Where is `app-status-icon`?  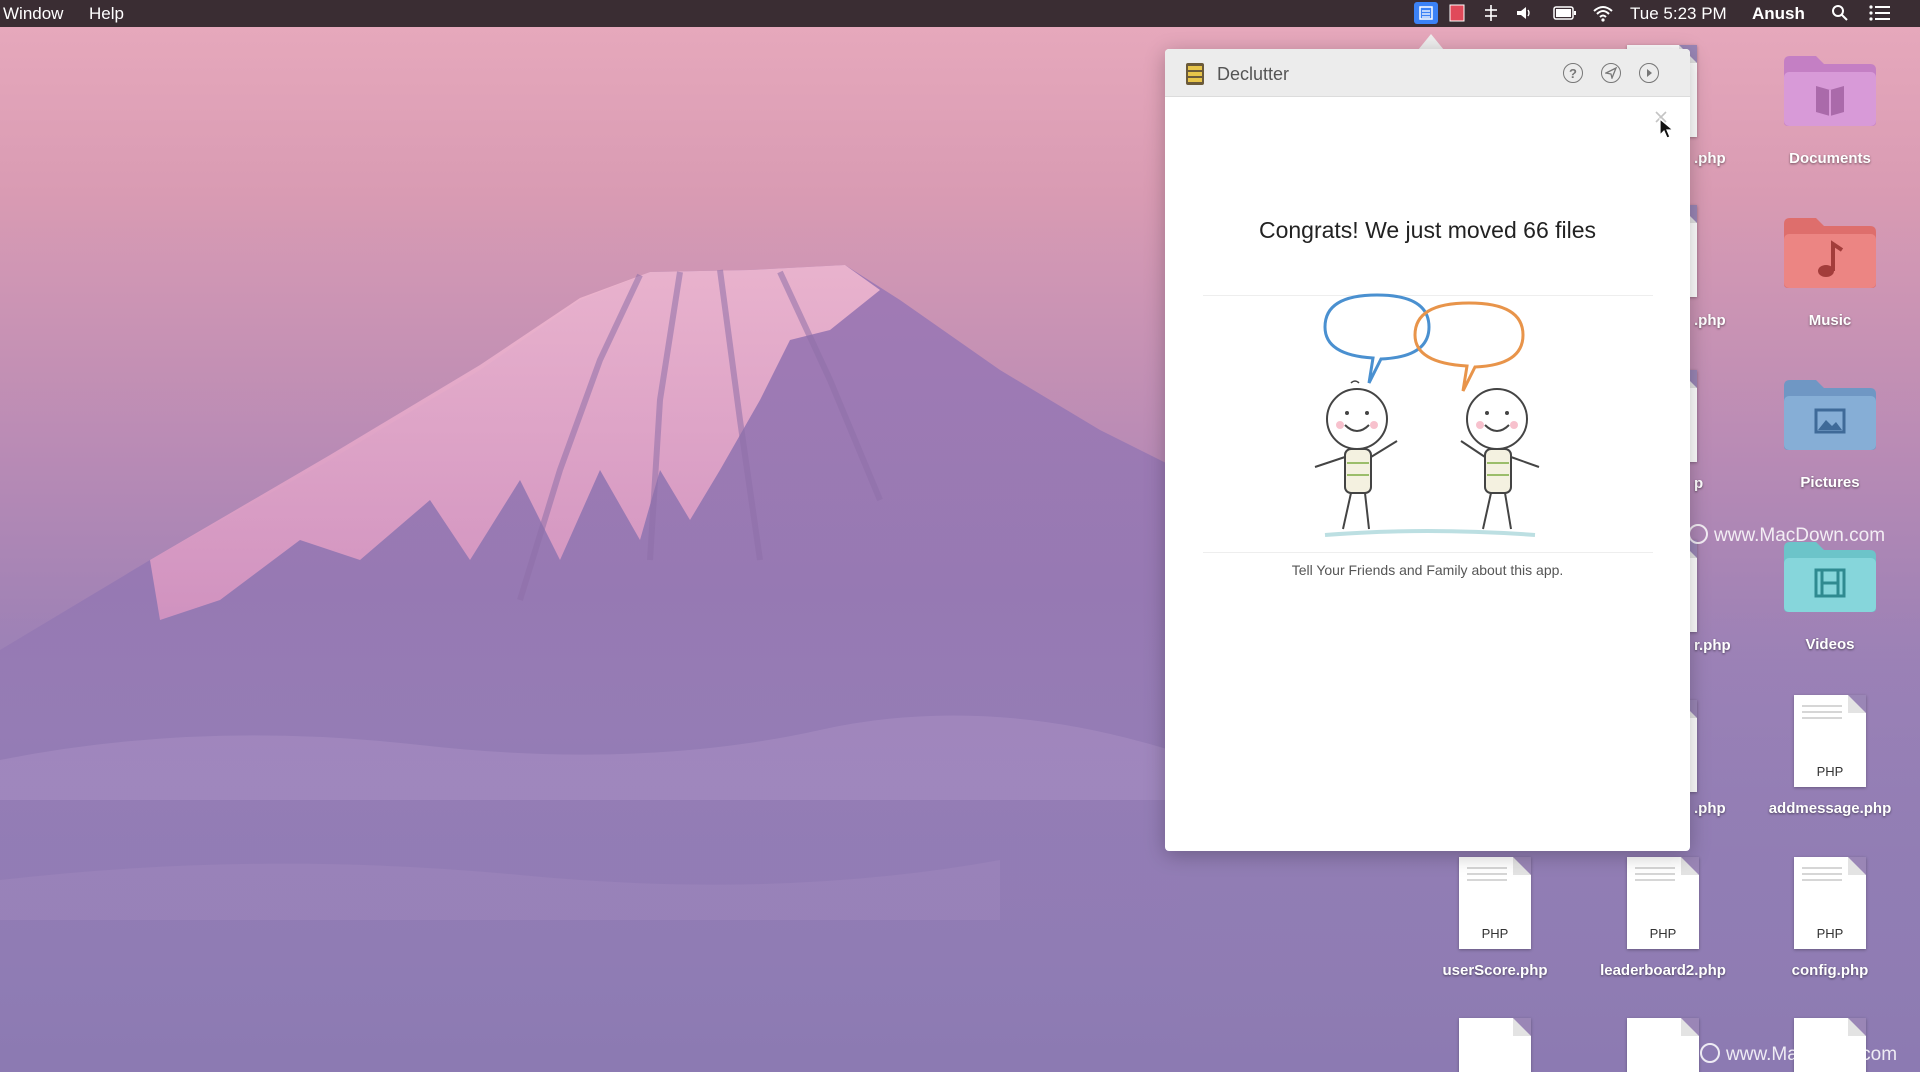
app-status-icon is located at coordinates (1457, 13).